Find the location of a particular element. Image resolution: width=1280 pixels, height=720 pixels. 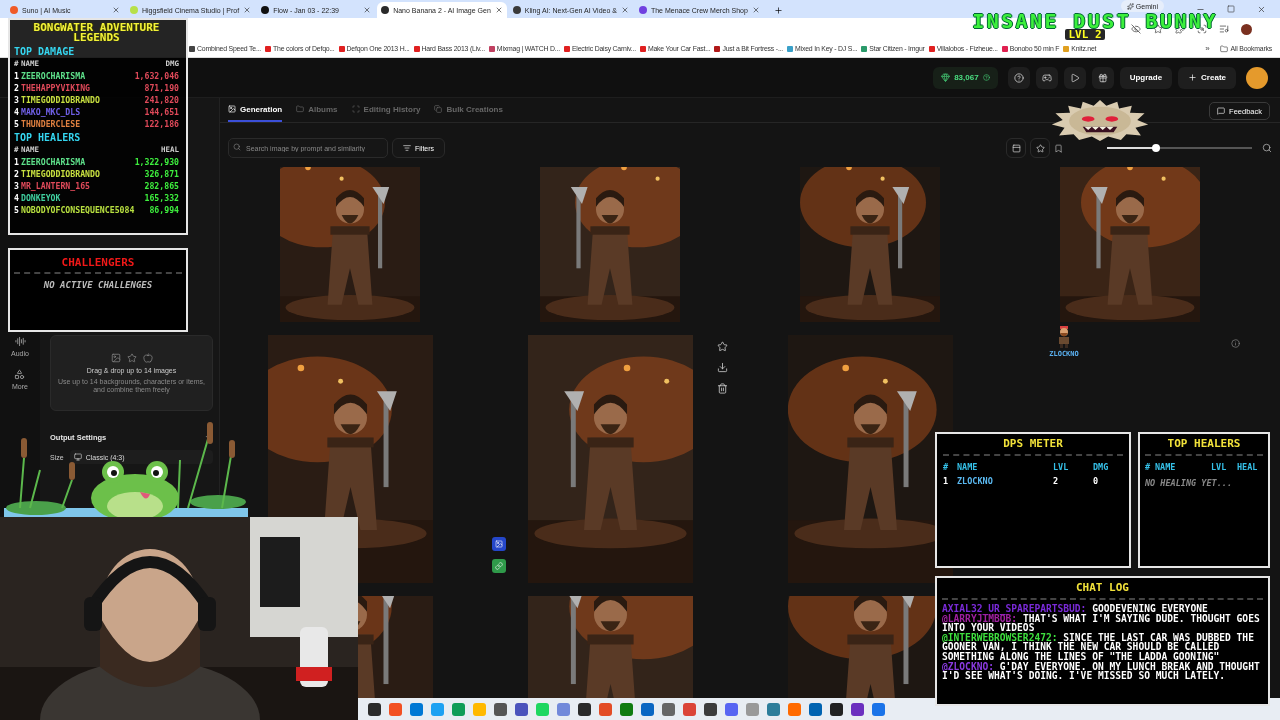

gift-button is located at coordinates (1102, 77).